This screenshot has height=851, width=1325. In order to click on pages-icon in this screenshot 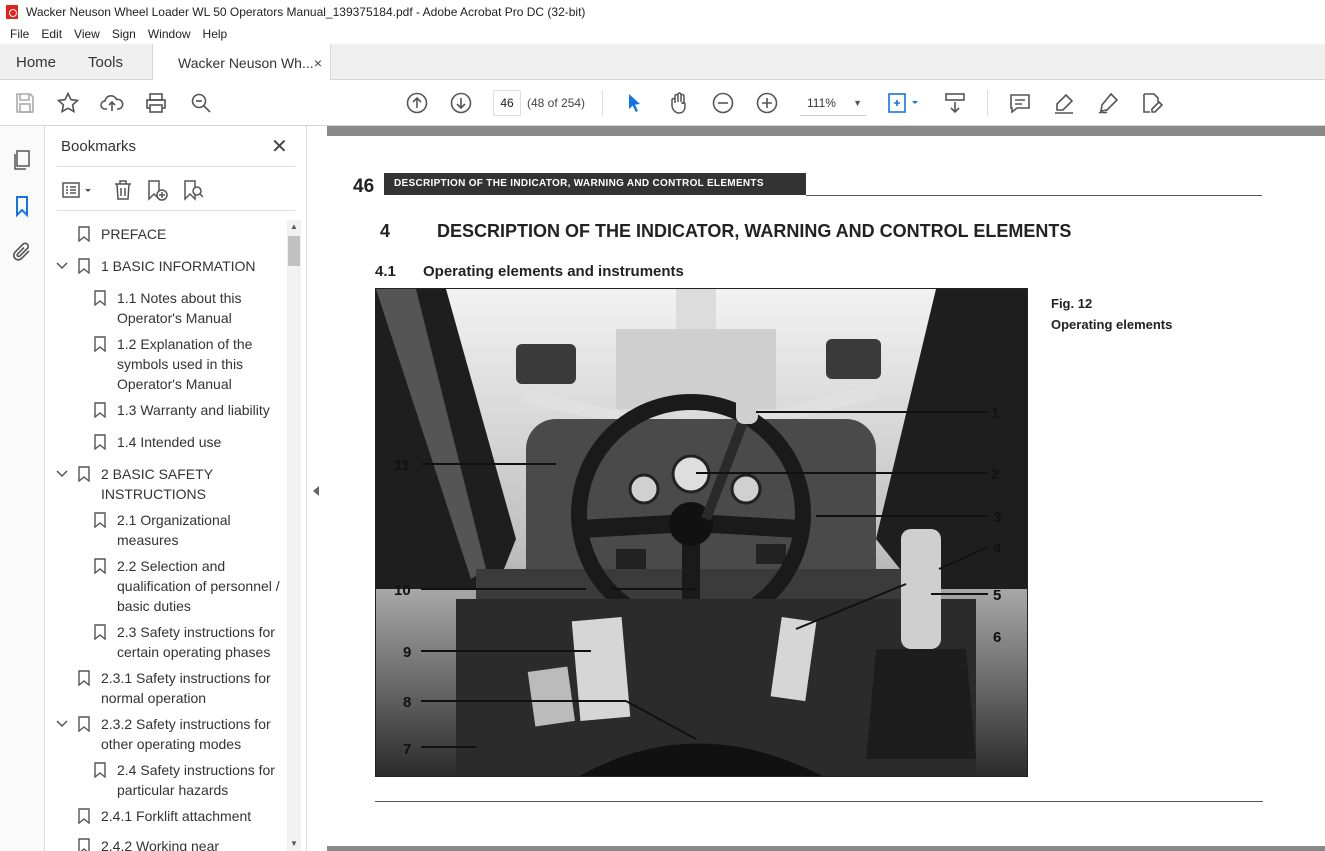, I will do `click(22, 160)`.